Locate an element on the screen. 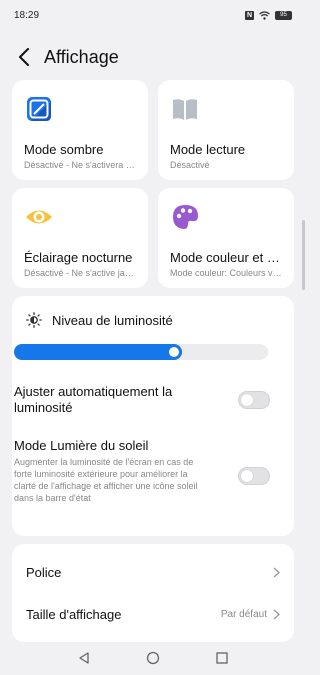 This screenshot has height=675, width=320. tile-title: Mode couleur et température is located at coordinates (226, 257).